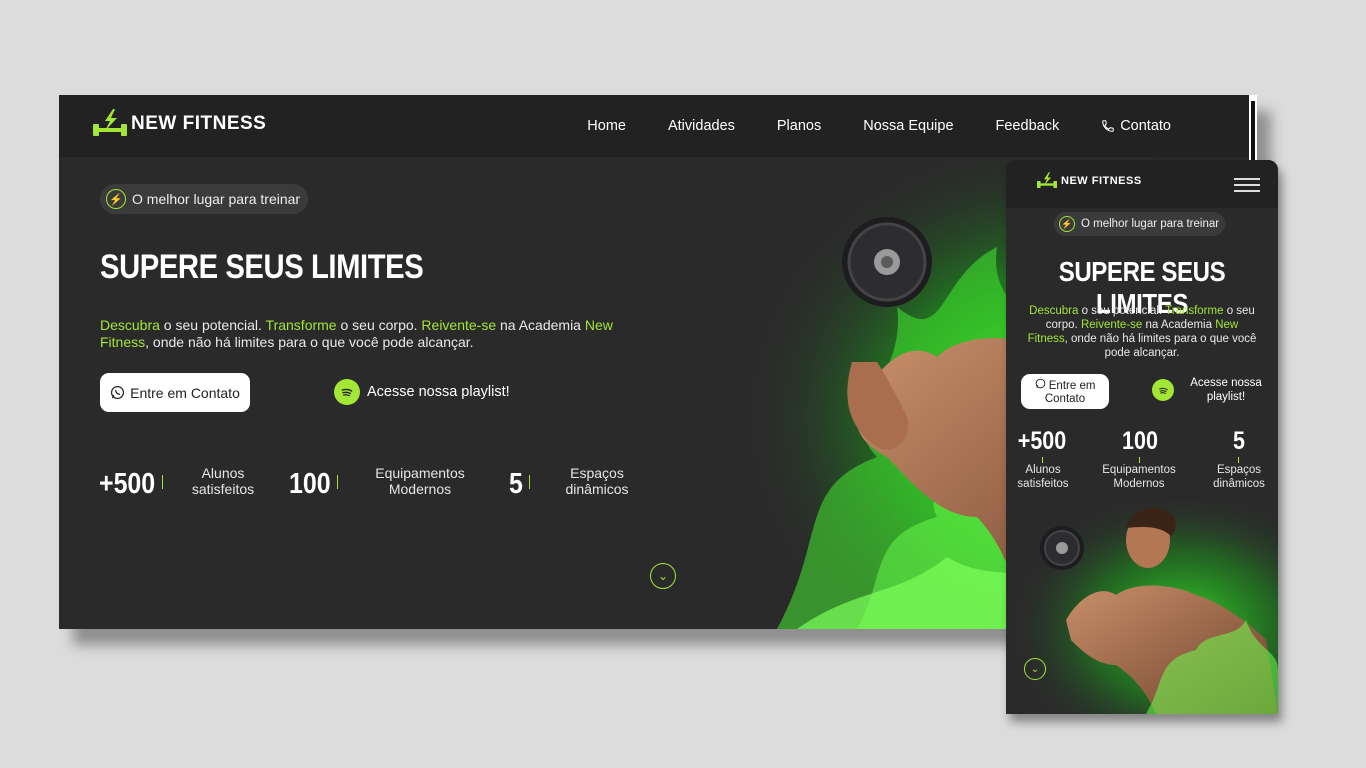 The image size is (1366, 768). I want to click on nav-planos: Planos, so click(799, 126).